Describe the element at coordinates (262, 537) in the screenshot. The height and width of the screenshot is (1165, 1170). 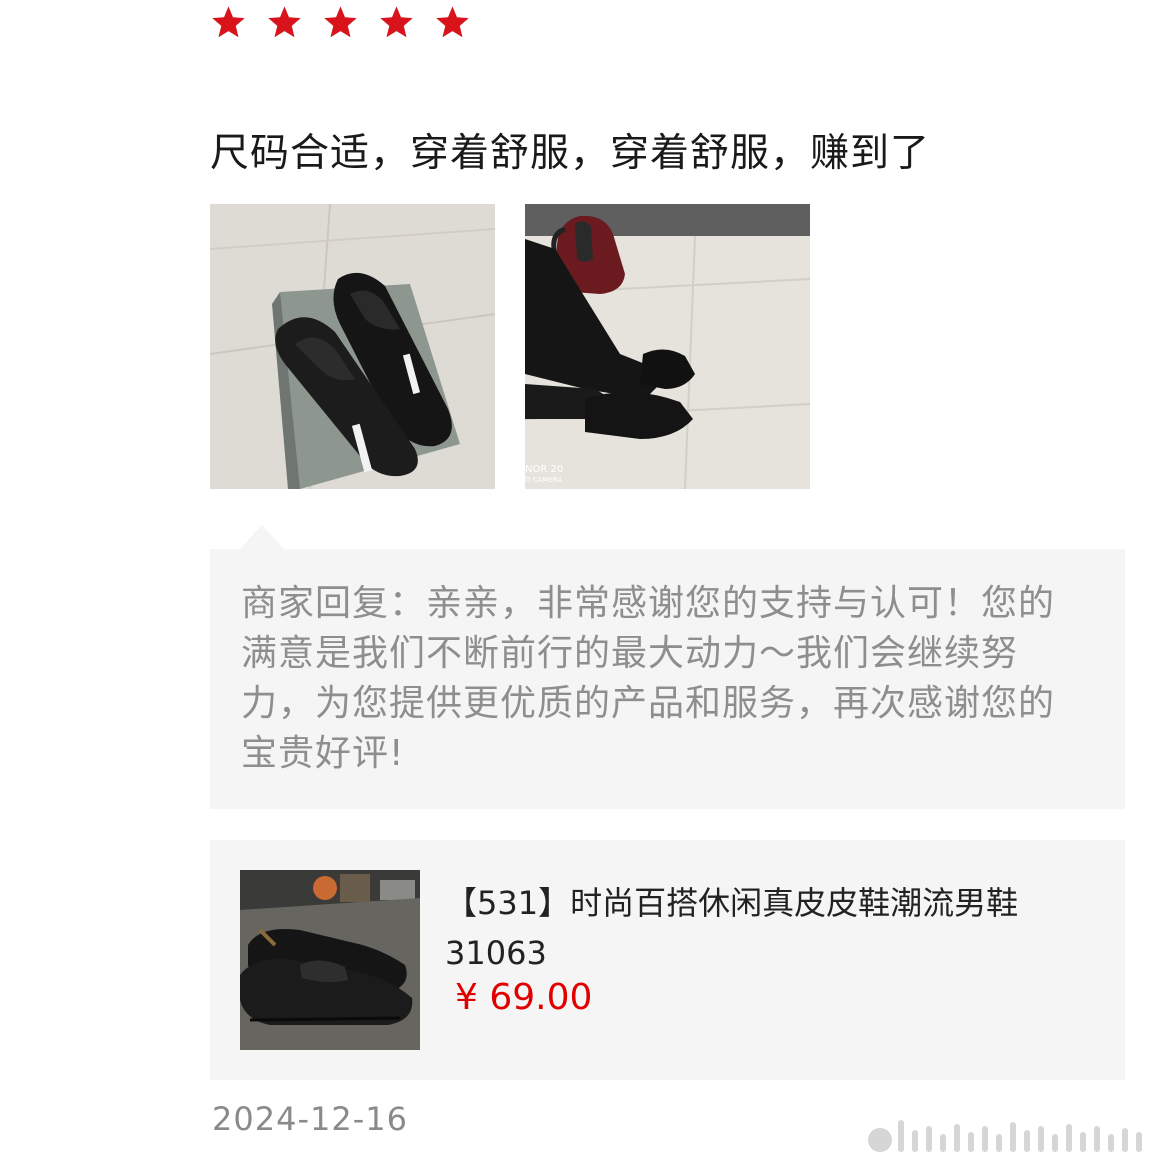
I see `reply-pointer` at that location.